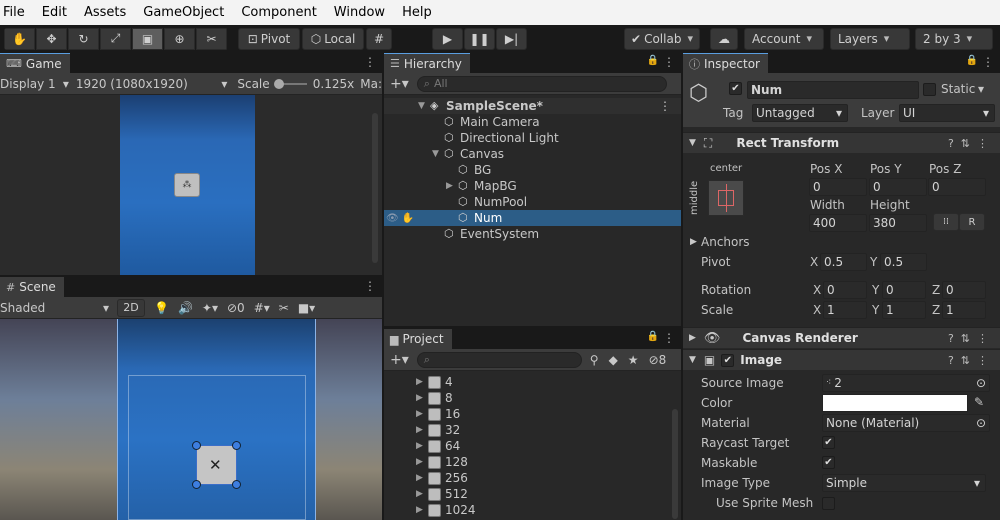 The height and width of the screenshot is (520, 1000). I want to click on visibility-icon: 👁 ✋, so click(400, 218).